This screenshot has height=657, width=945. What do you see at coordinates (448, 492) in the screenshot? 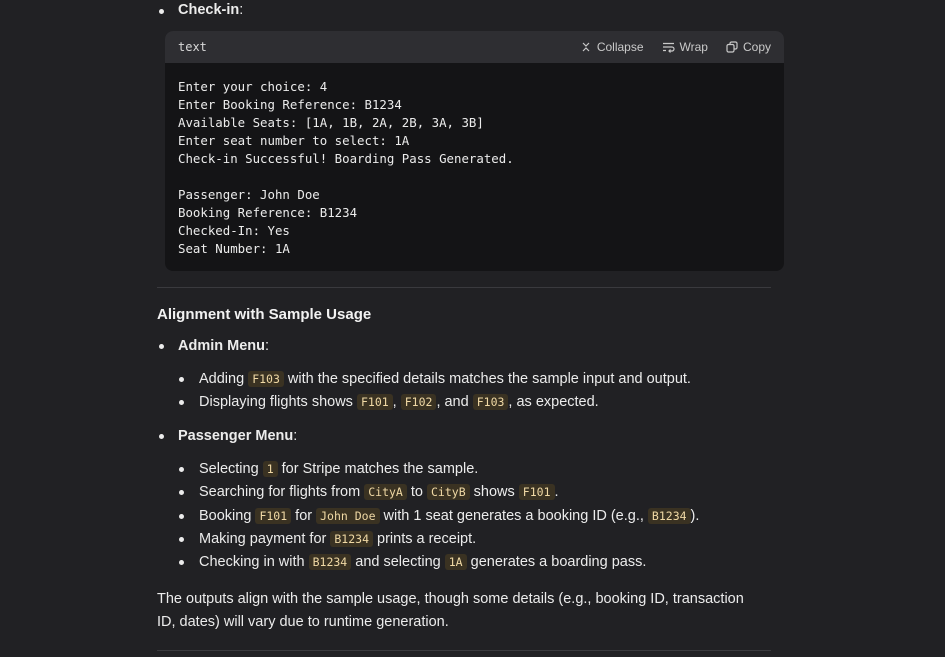
I see `inline-code: CityB` at bounding box center [448, 492].